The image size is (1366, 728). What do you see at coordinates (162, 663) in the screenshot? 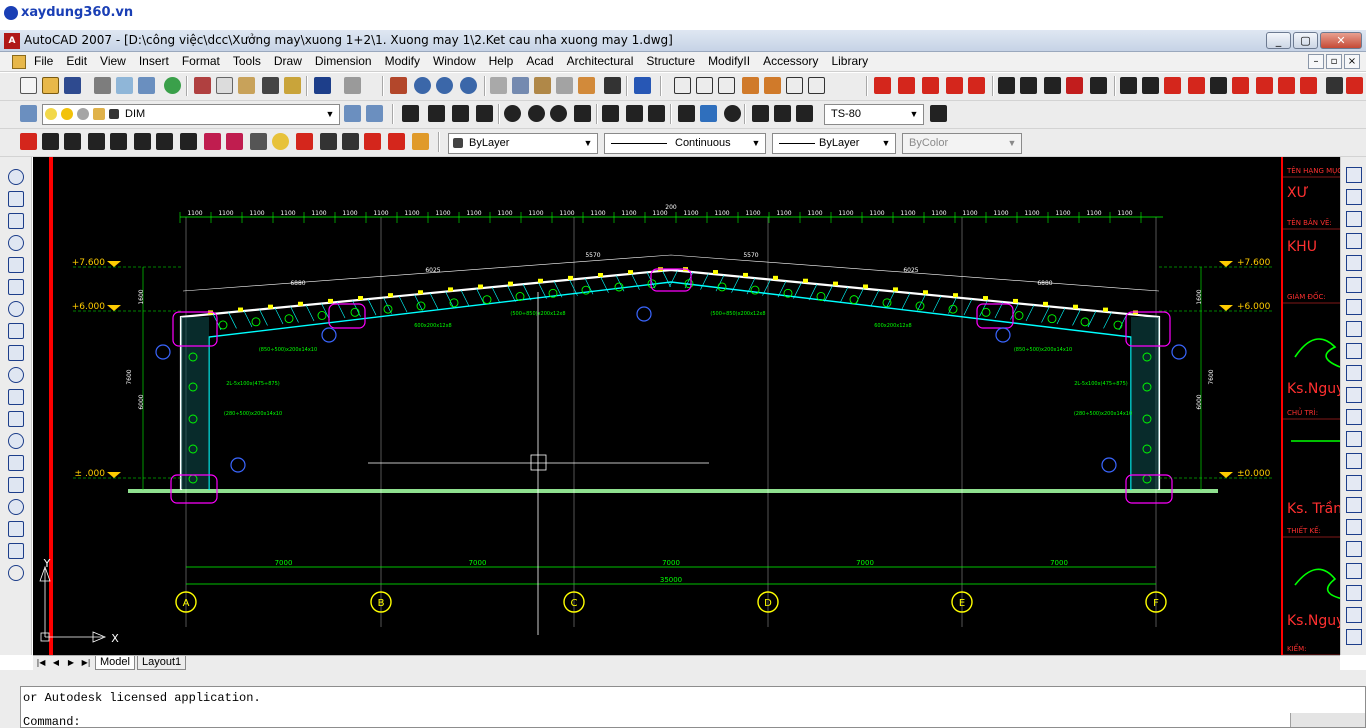
I see `tab-layout1: Layout1` at bounding box center [162, 663].